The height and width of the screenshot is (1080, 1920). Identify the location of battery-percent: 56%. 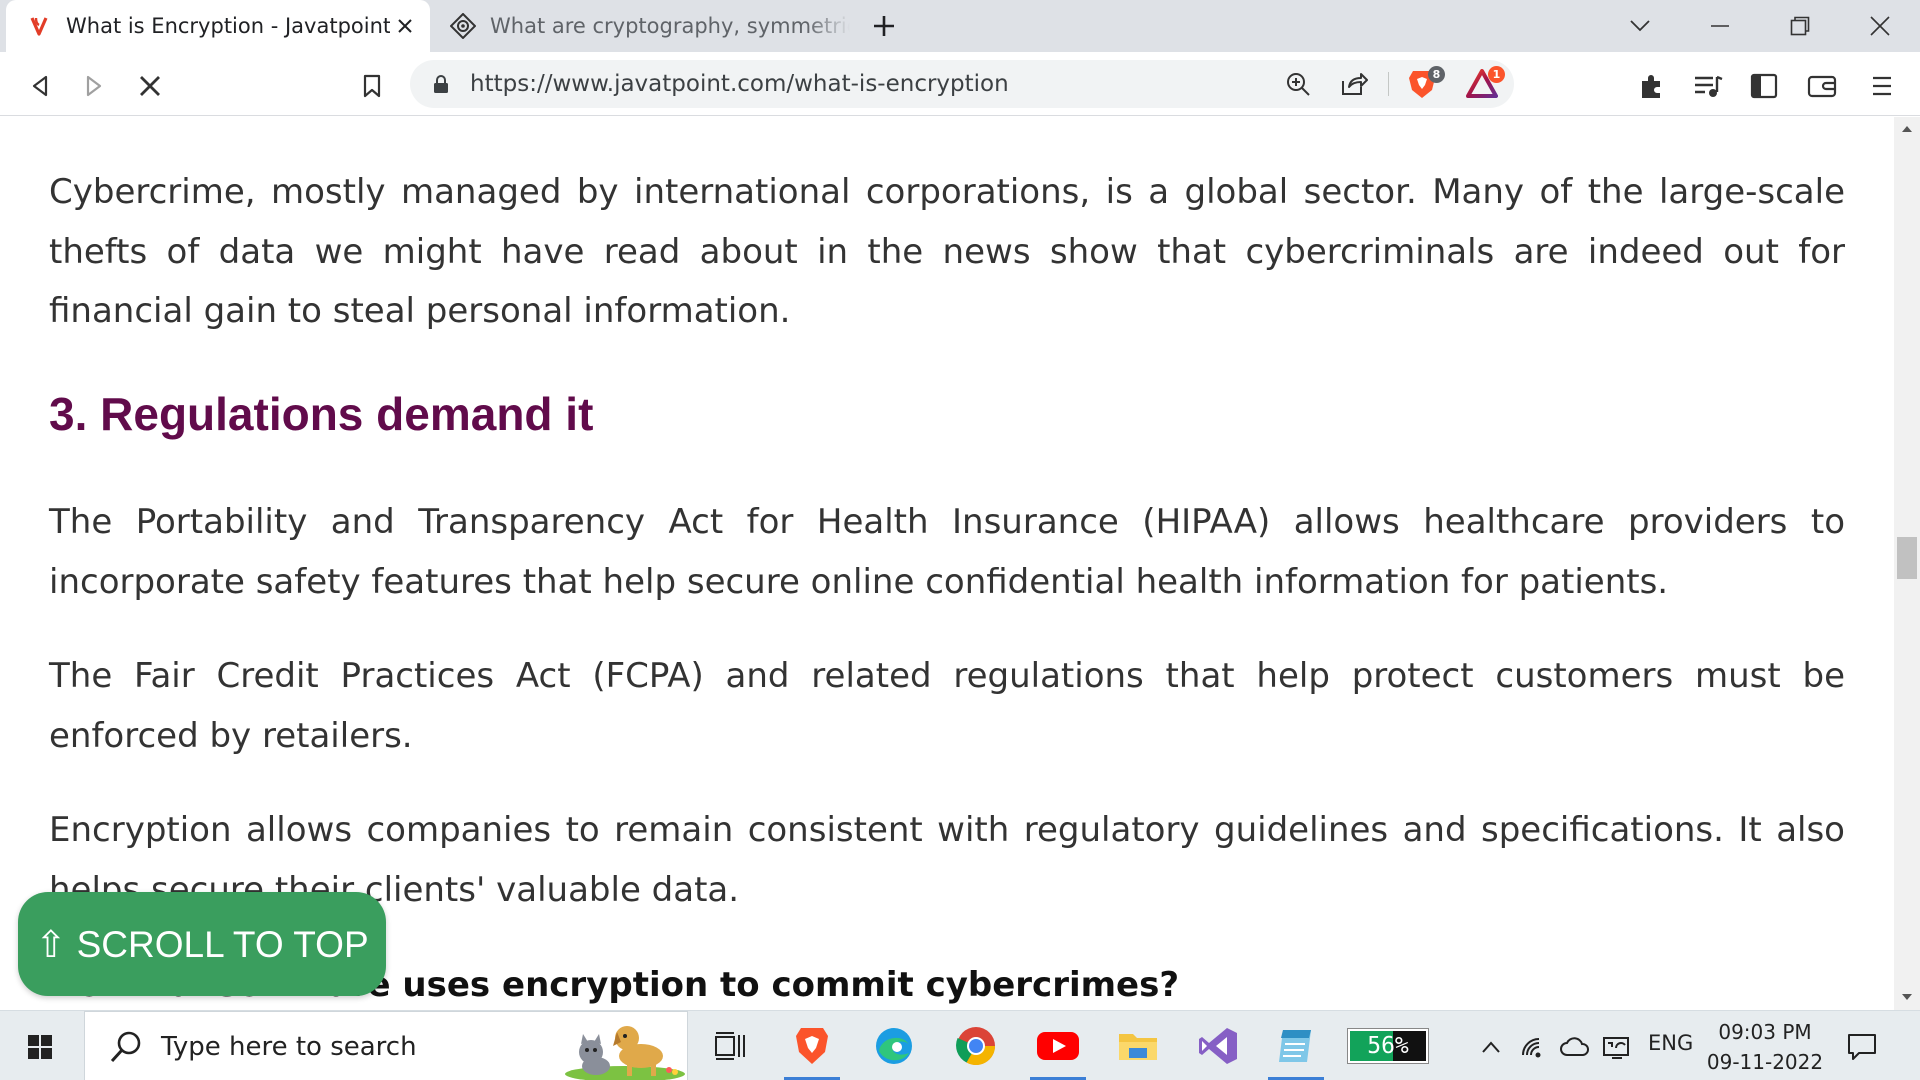
(1388, 1046).